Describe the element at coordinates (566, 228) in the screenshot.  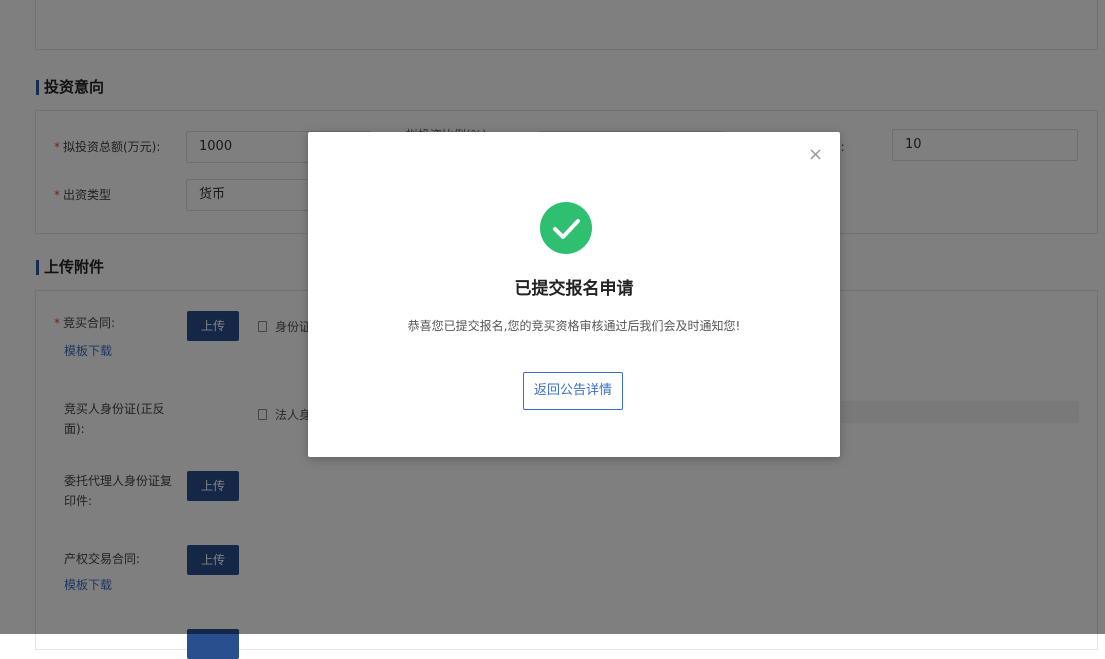
I see `check-icon` at that location.